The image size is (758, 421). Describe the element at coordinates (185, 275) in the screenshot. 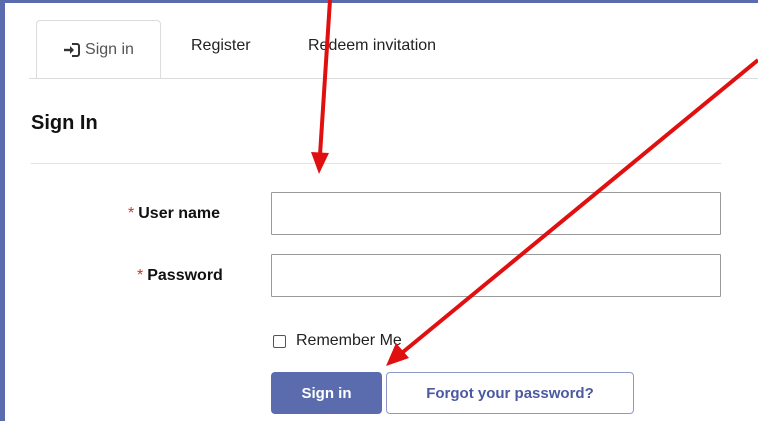

I see `password-label-text: Password` at that location.